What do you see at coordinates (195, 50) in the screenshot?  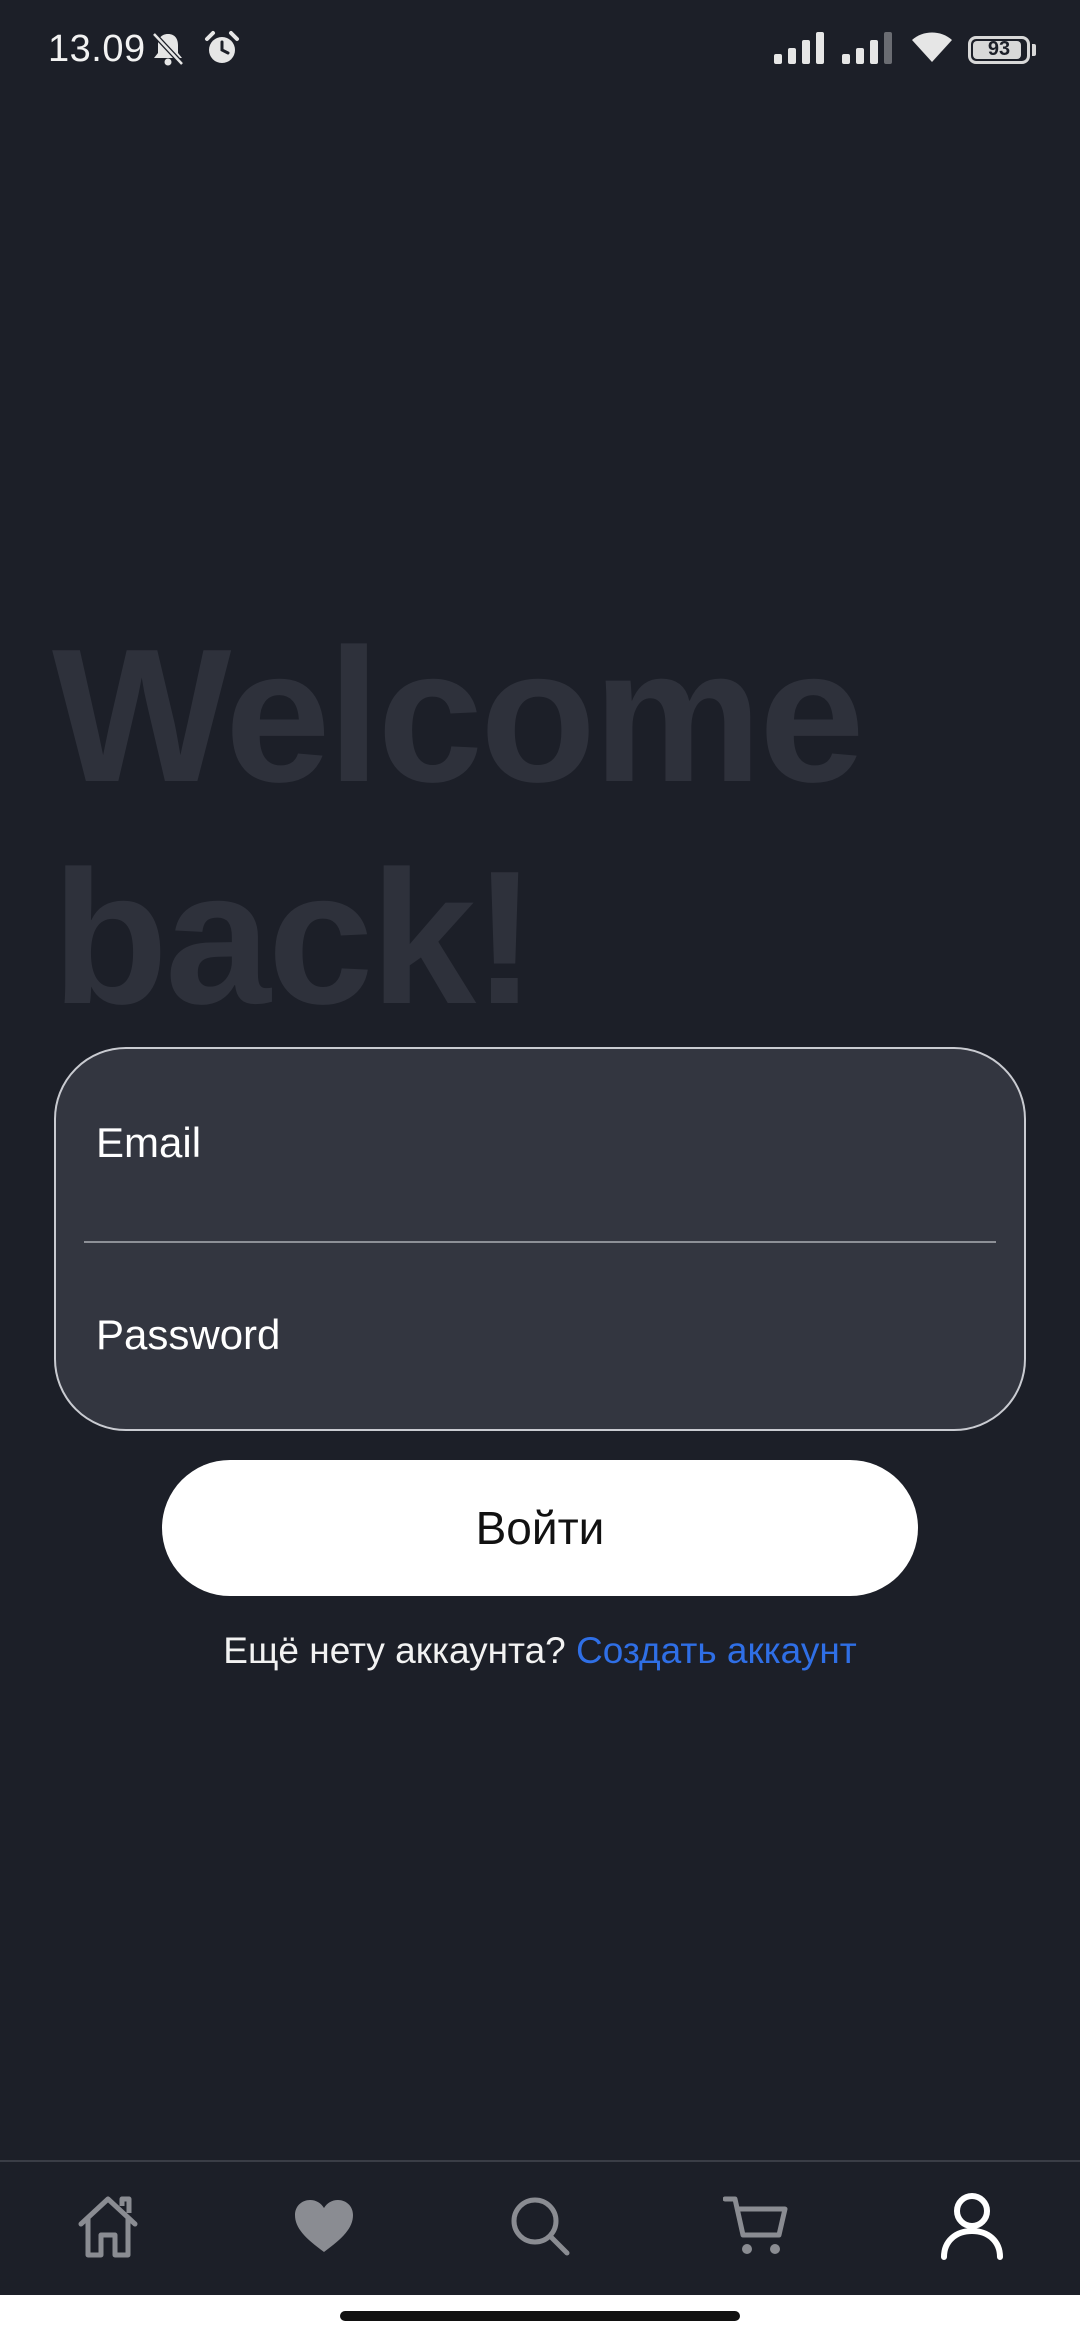 I see `status-left-icons` at bounding box center [195, 50].